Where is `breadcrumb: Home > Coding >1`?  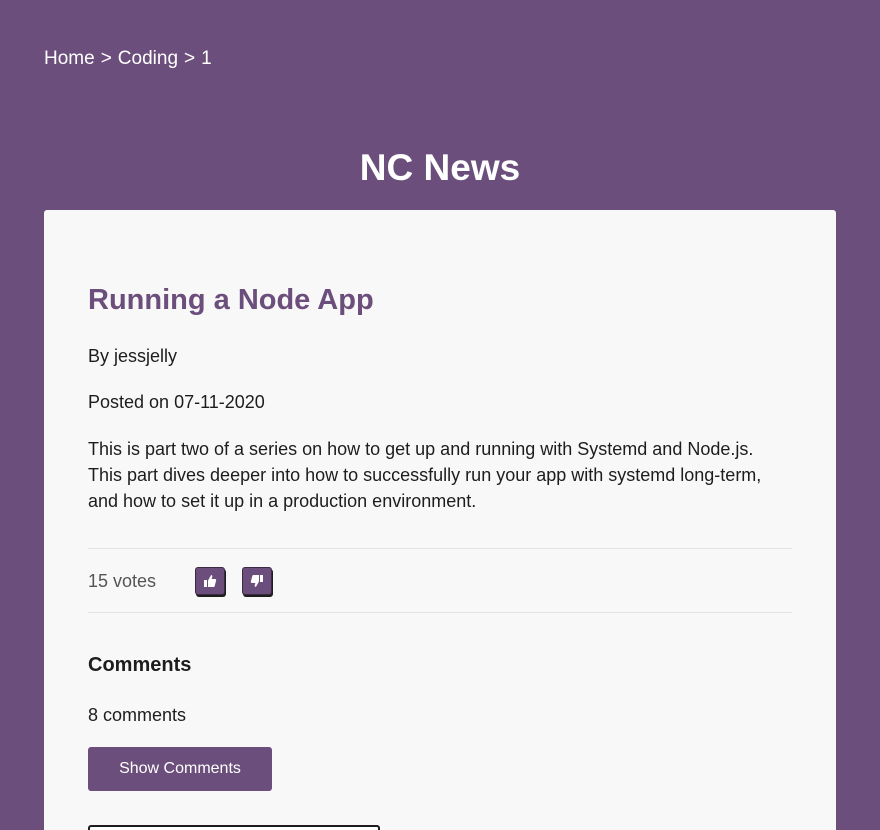 breadcrumb: Home > Coding >1 is located at coordinates (128, 59).